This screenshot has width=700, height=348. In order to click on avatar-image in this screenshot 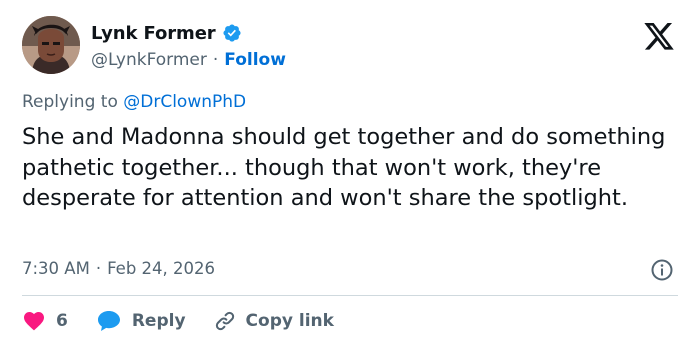, I will do `click(51, 45)`.